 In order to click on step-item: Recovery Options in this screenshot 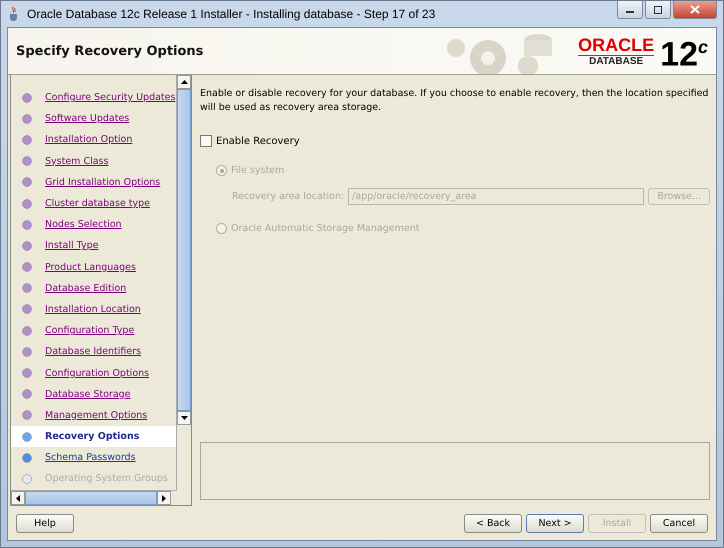, I will do `click(93, 437)`.